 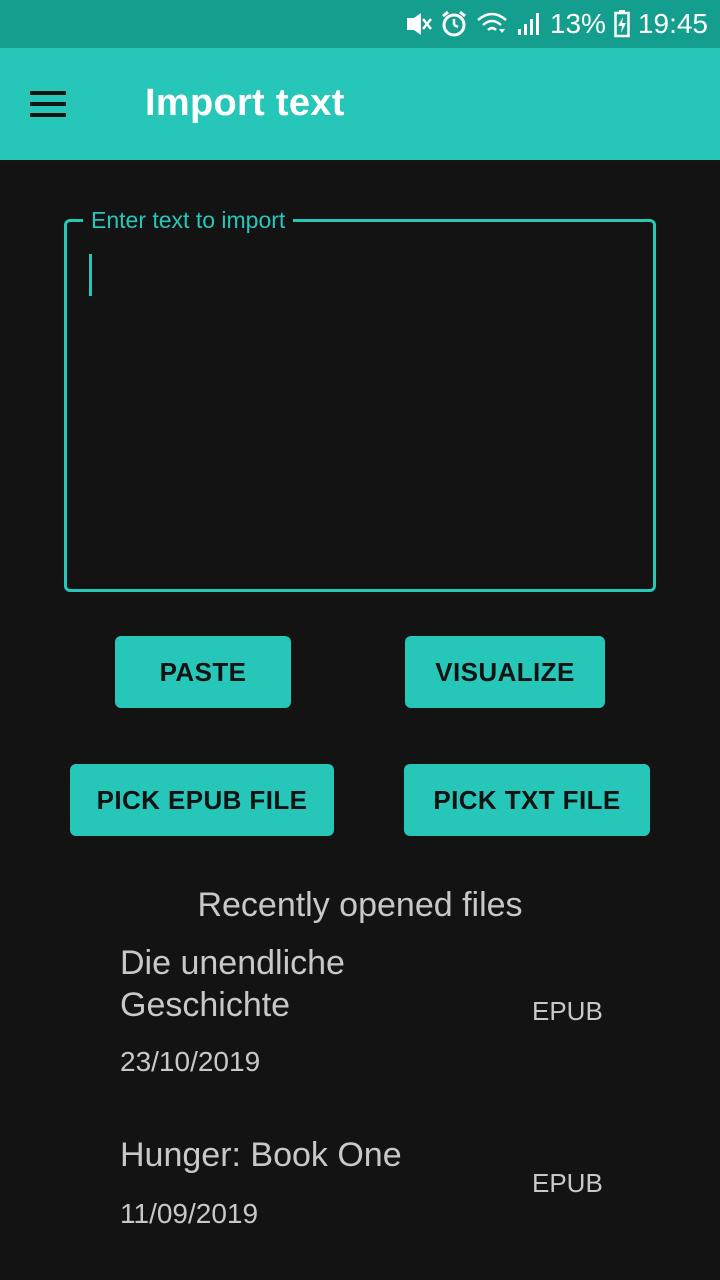 I want to click on status-bar: 13% 19:45, so click(x=360, y=24).